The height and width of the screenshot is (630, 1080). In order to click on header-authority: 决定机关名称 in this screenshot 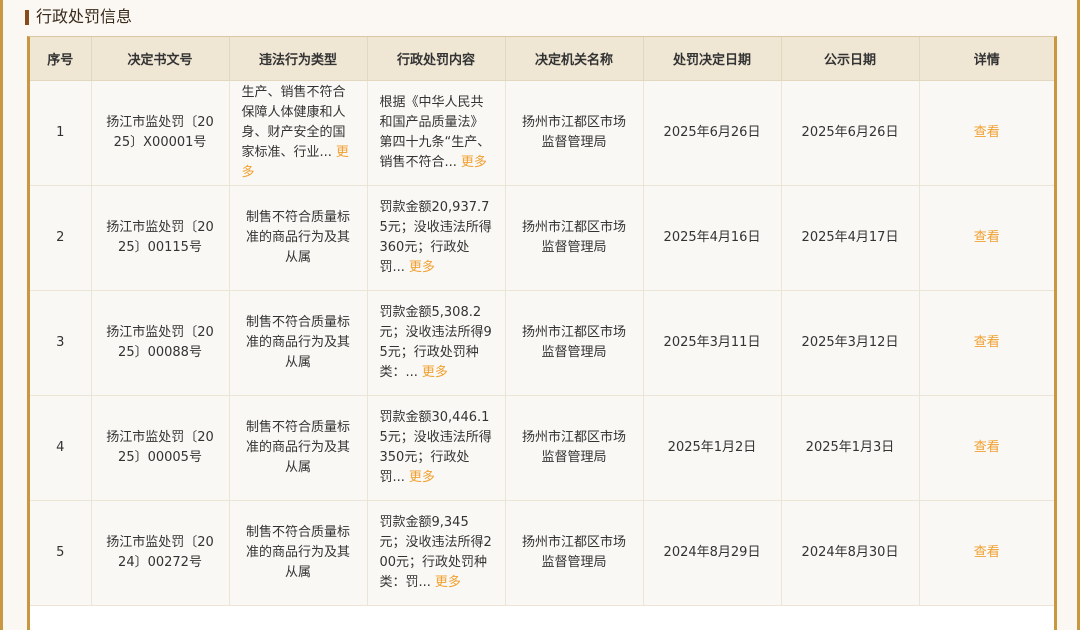, I will do `click(574, 59)`.